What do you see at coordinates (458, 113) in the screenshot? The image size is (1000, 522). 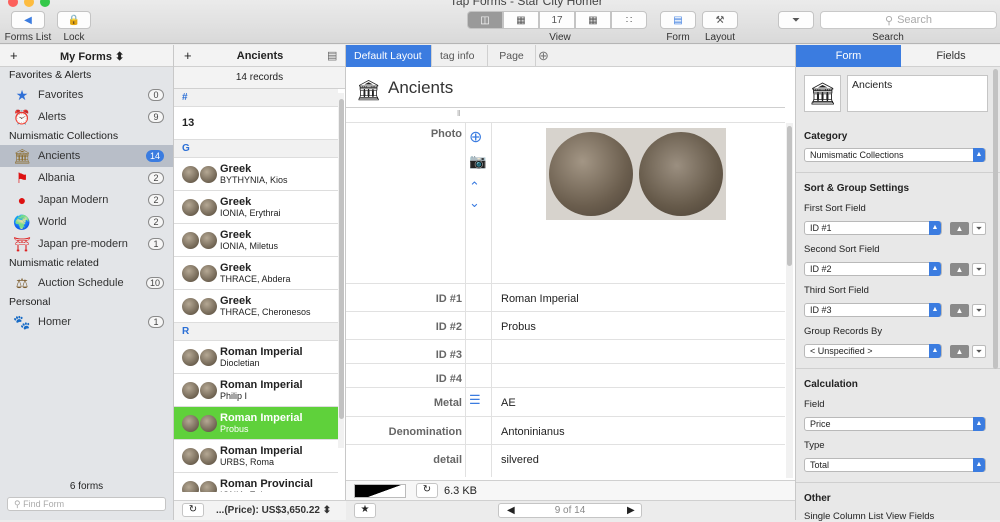 I see `resize-handle-icon: ‖` at bounding box center [458, 113].